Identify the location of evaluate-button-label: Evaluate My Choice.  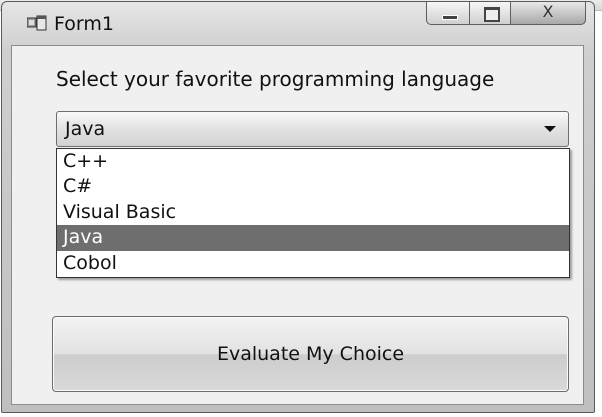
(310, 354).